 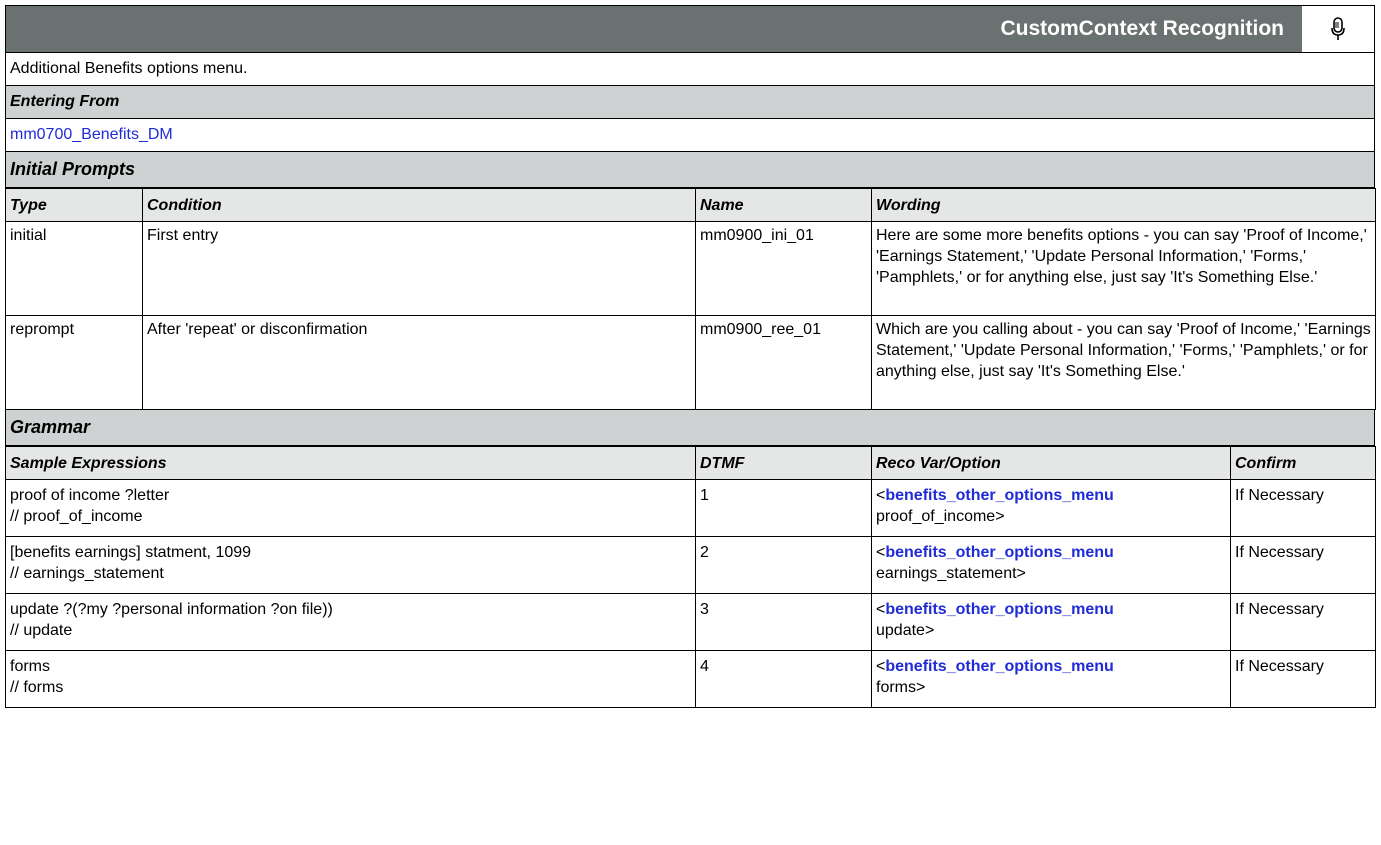 What do you see at coordinates (690, 69) in the screenshot?
I see `description: Additional Benefits options menu.` at bounding box center [690, 69].